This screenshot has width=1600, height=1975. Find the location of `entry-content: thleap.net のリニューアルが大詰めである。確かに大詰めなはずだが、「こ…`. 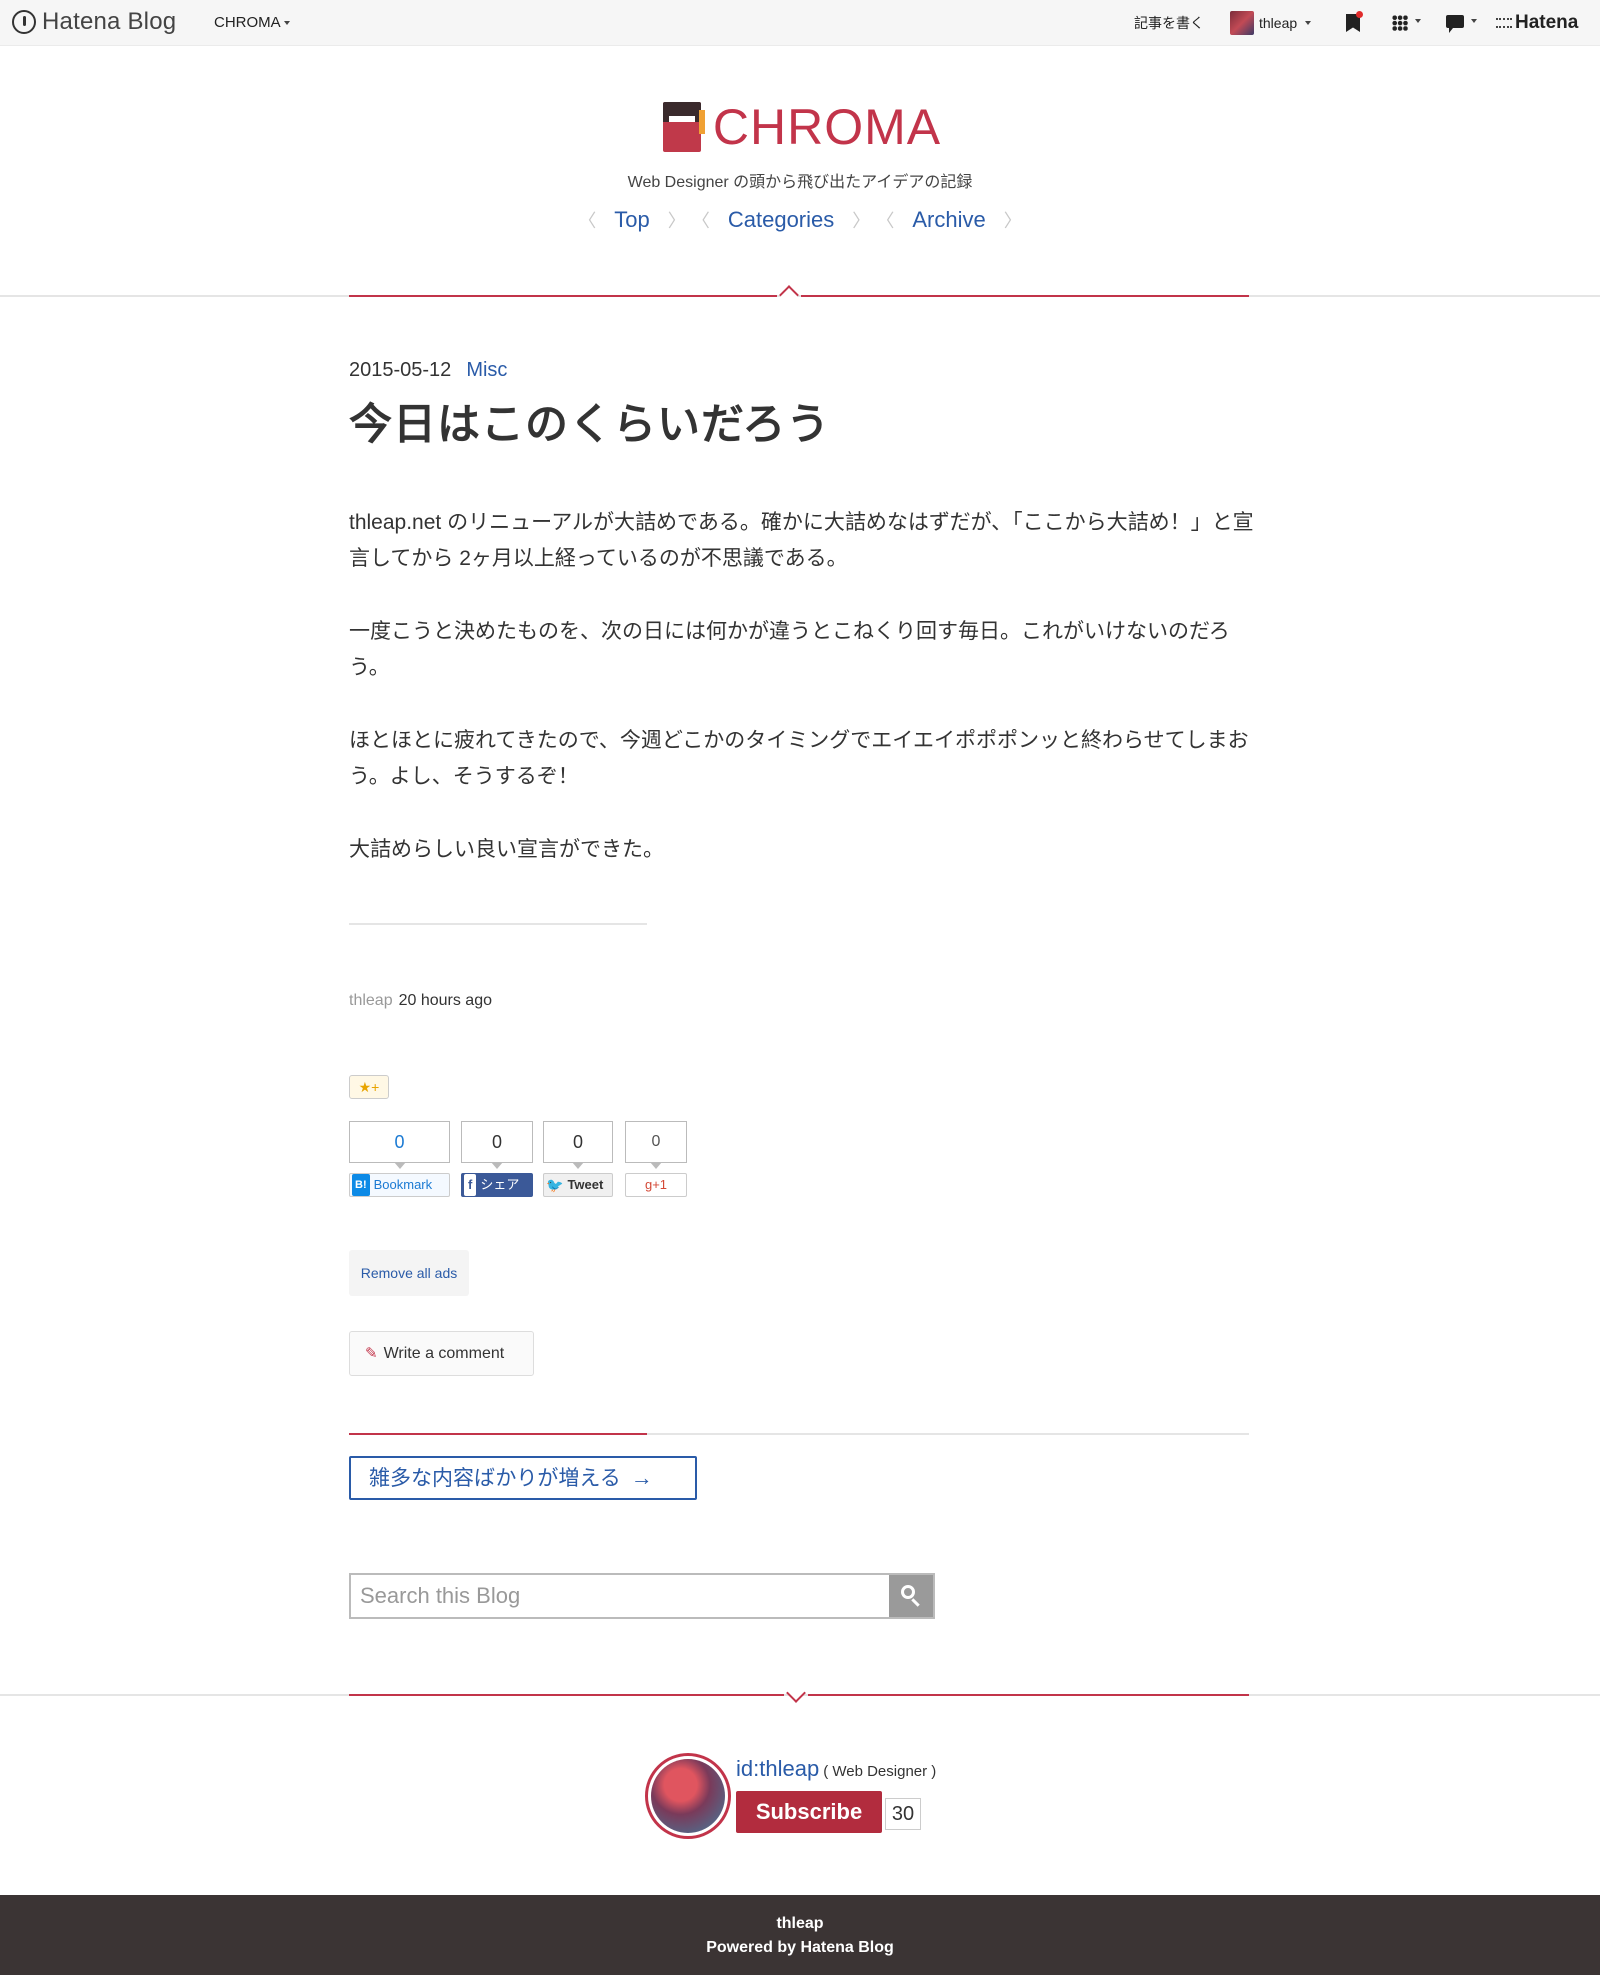

entry-content: thleap.net のリニューアルが大詰めである。確かに大詰めなはずだが、「こ… is located at coordinates (801, 705).